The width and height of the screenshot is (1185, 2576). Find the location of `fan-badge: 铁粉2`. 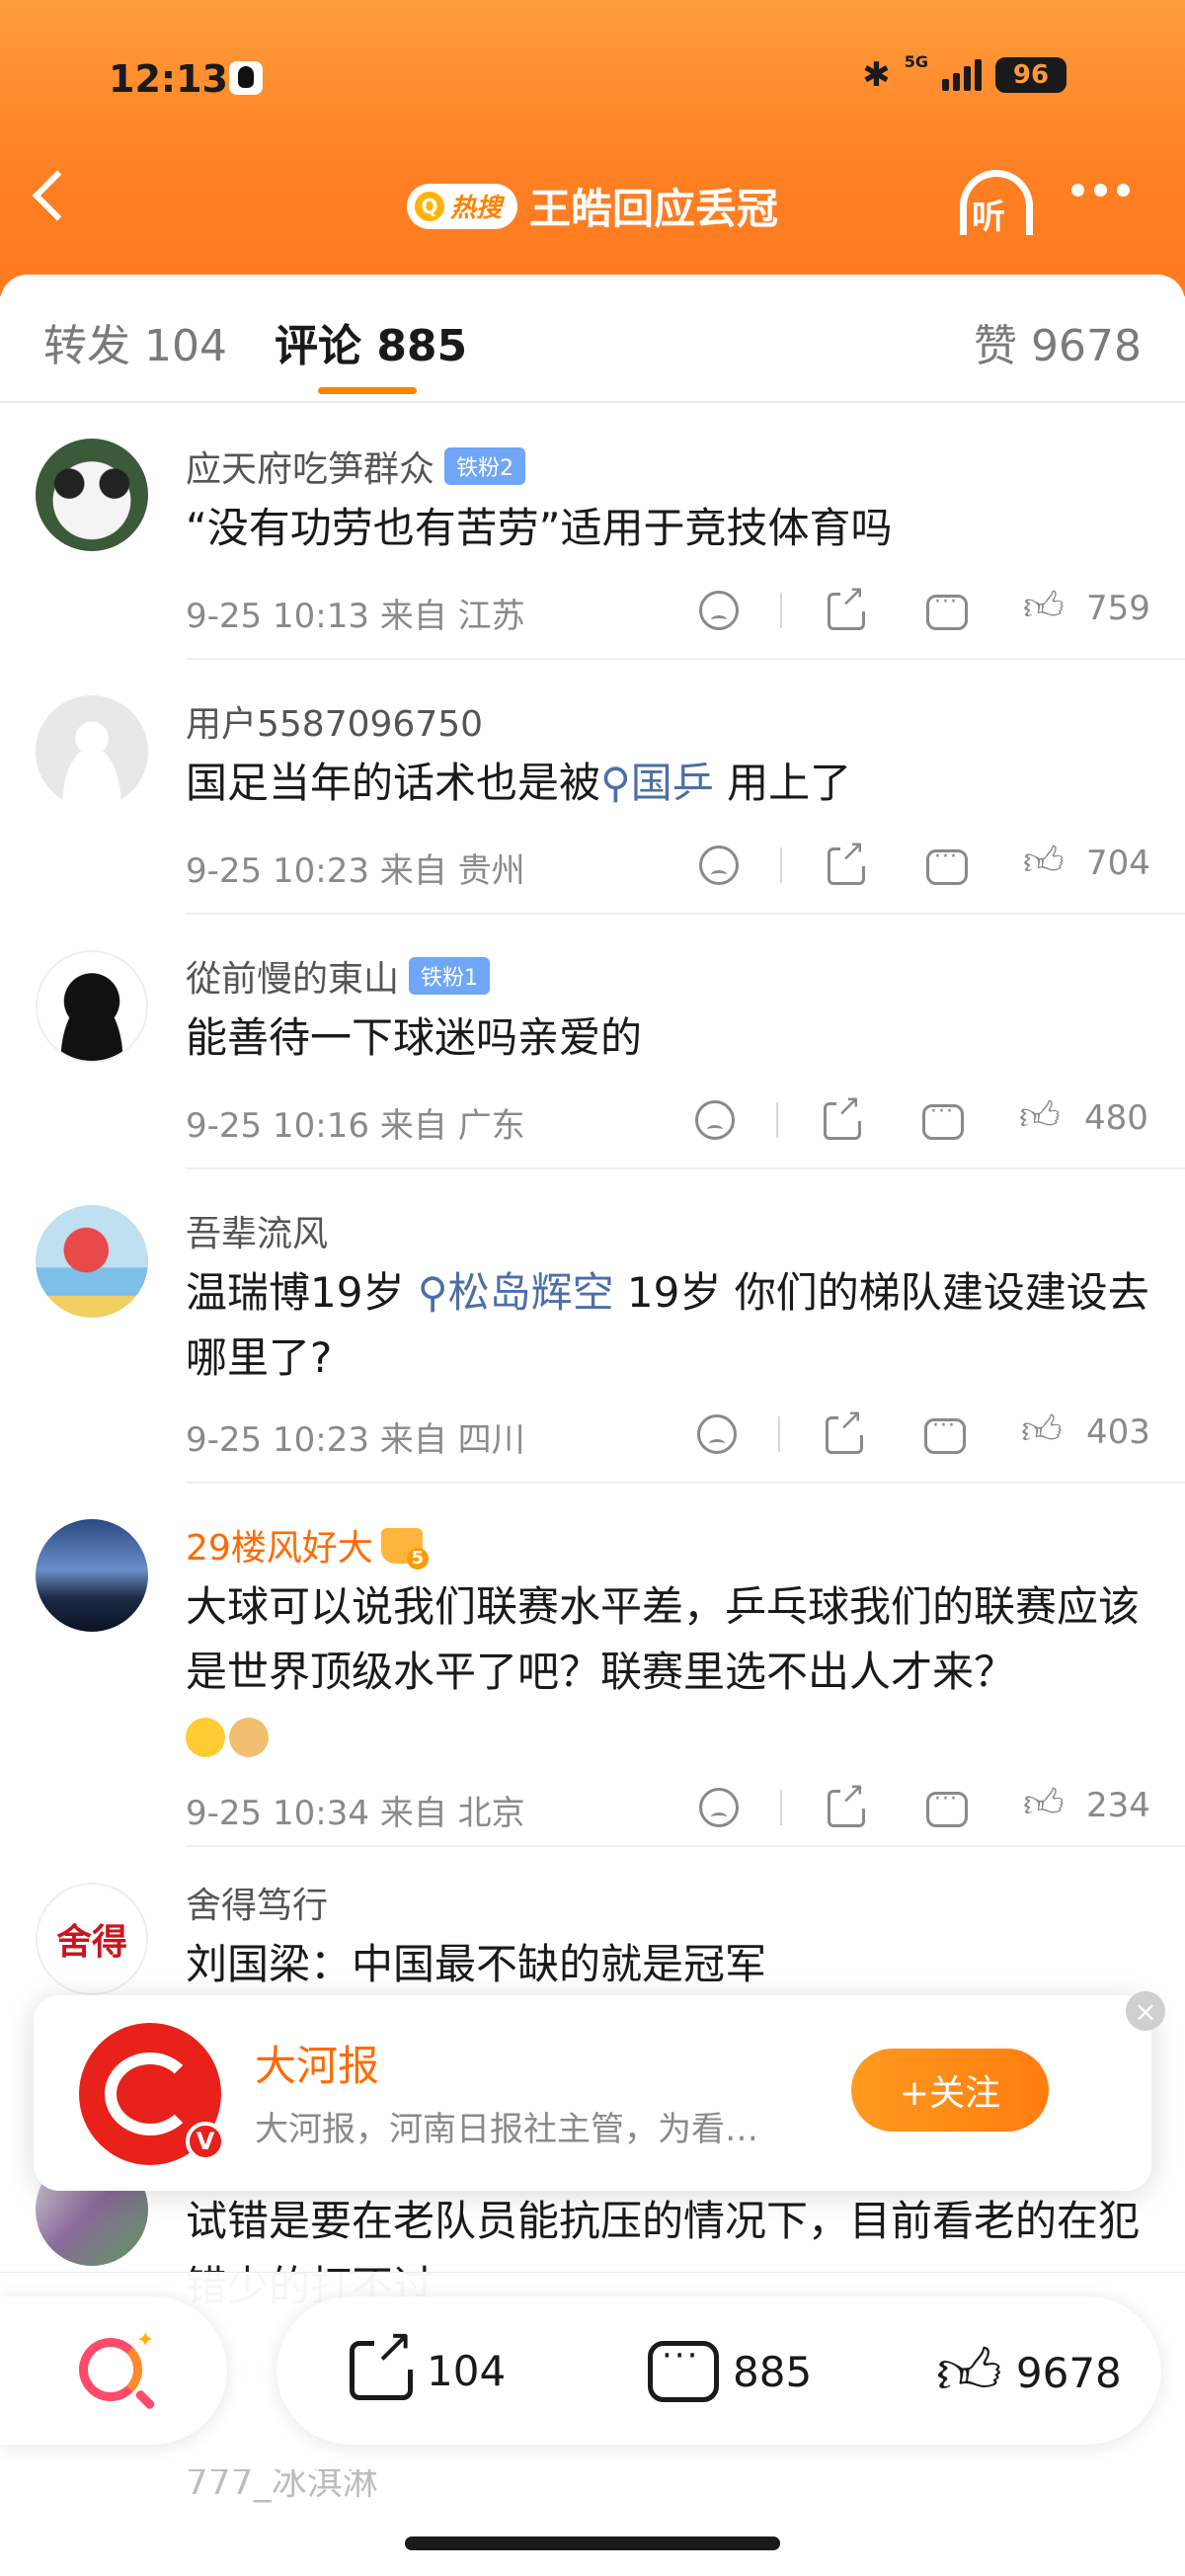

fan-badge: 铁粉2 is located at coordinates (485, 466).